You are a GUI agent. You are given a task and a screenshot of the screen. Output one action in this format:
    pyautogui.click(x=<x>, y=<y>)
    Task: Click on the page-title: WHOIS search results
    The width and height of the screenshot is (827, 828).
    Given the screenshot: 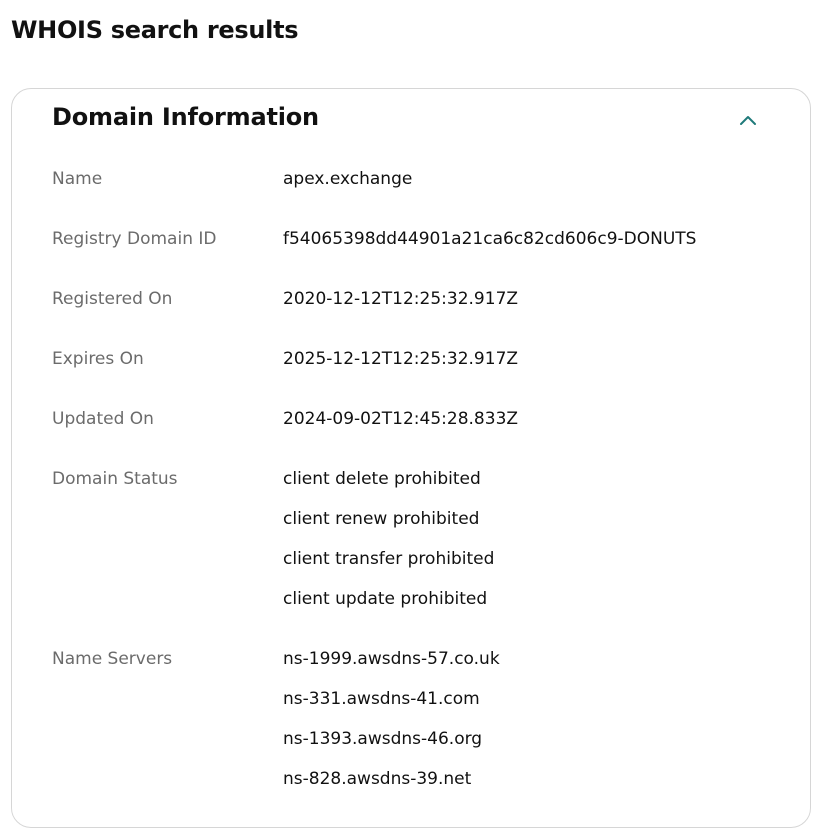 What is the action you would take?
    pyautogui.click(x=155, y=30)
    